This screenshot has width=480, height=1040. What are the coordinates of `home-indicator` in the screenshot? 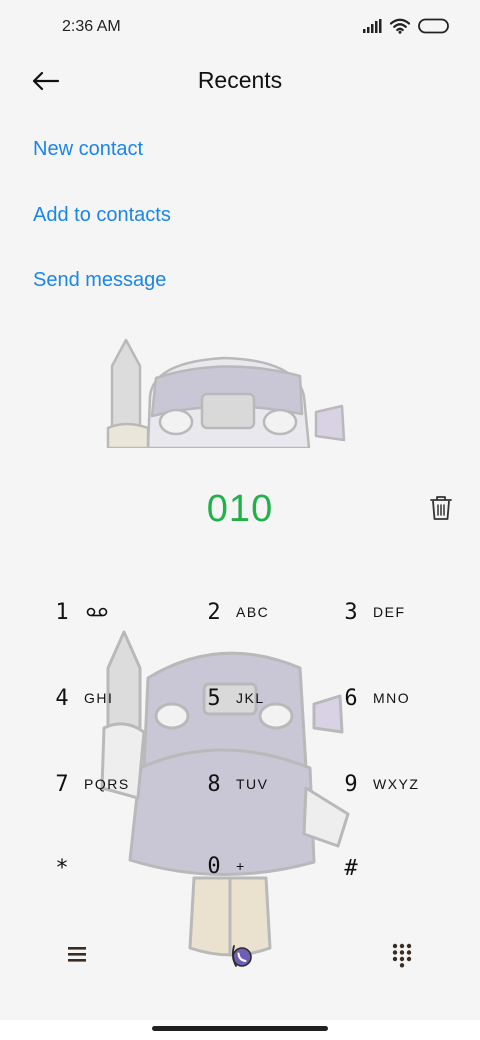 It's located at (240, 1028).